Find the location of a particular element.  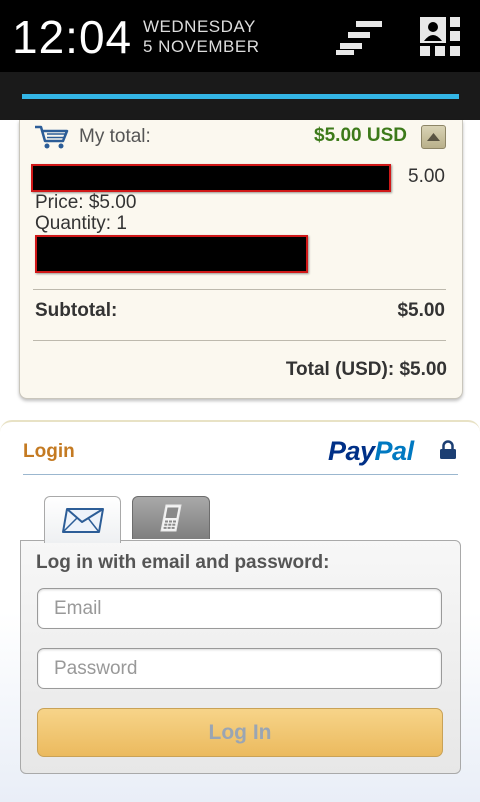

log-in-button: Log In is located at coordinates (240, 732).